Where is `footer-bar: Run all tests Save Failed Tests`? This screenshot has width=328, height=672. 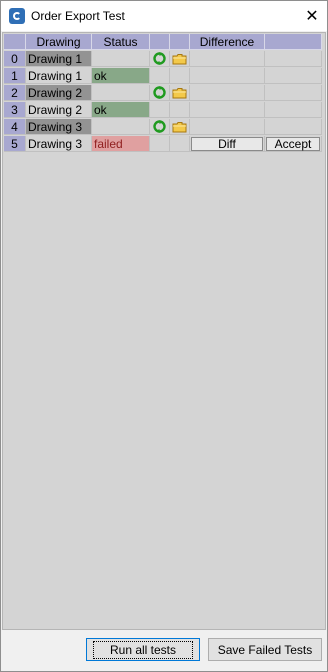 footer-bar: Run all tests Save Failed Tests is located at coordinates (164, 651).